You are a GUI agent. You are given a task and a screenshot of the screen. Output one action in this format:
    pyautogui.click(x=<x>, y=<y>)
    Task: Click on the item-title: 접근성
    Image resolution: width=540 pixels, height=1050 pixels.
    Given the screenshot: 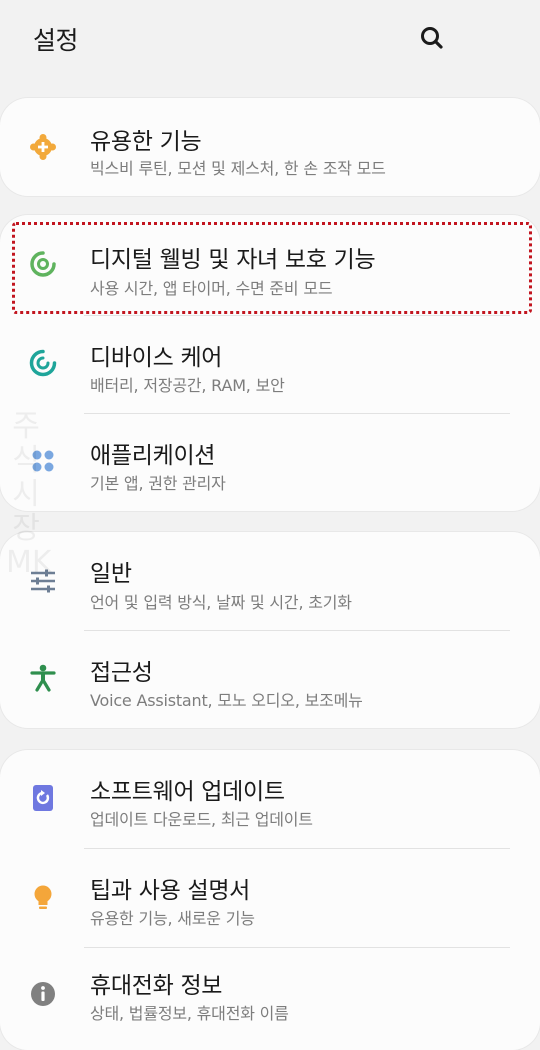 What is the action you would take?
    pyautogui.click(x=121, y=673)
    